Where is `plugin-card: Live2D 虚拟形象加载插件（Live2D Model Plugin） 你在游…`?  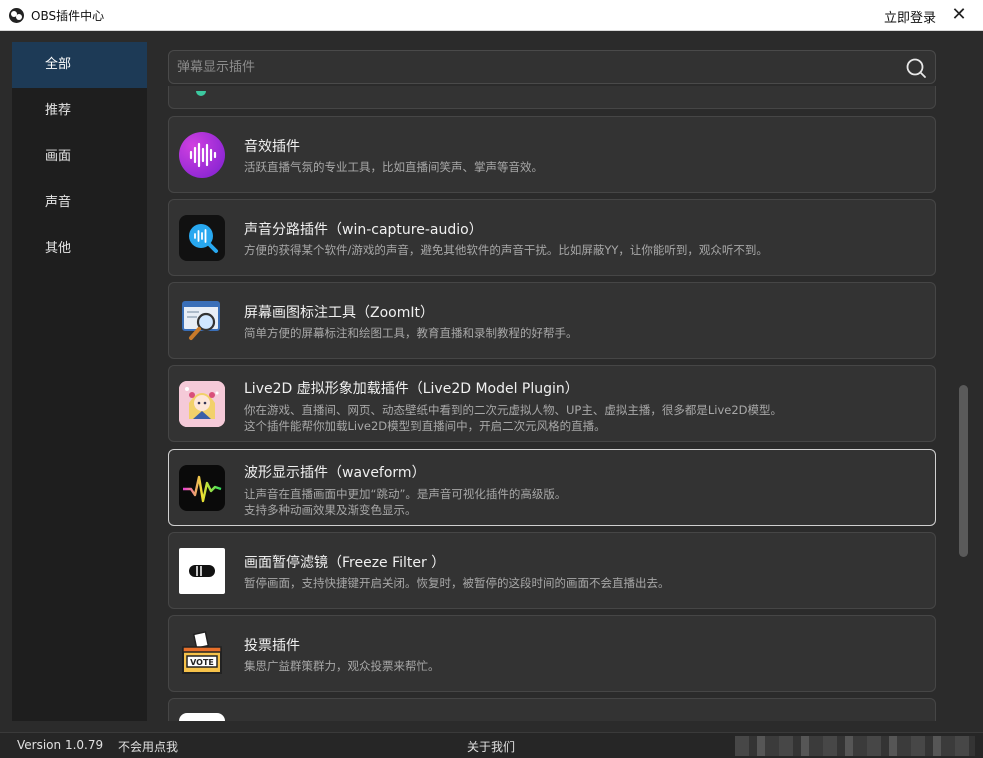 plugin-card: Live2D 虚拟形象加载插件（Live2D Model Plugin） 你在游… is located at coordinates (552, 403).